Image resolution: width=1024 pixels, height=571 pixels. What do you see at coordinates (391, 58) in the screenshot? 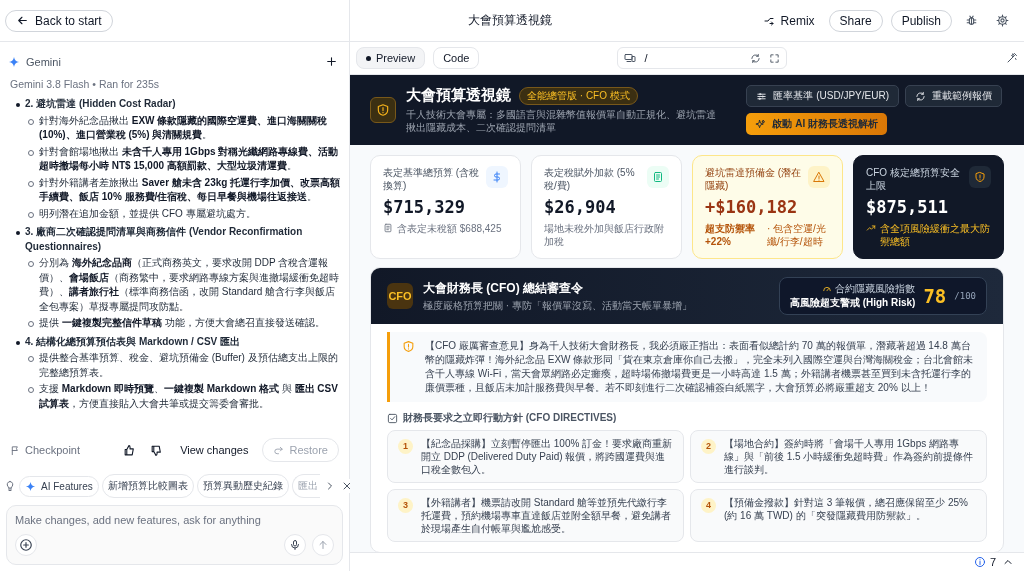
I see `view-tab: Preview` at bounding box center [391, 58].